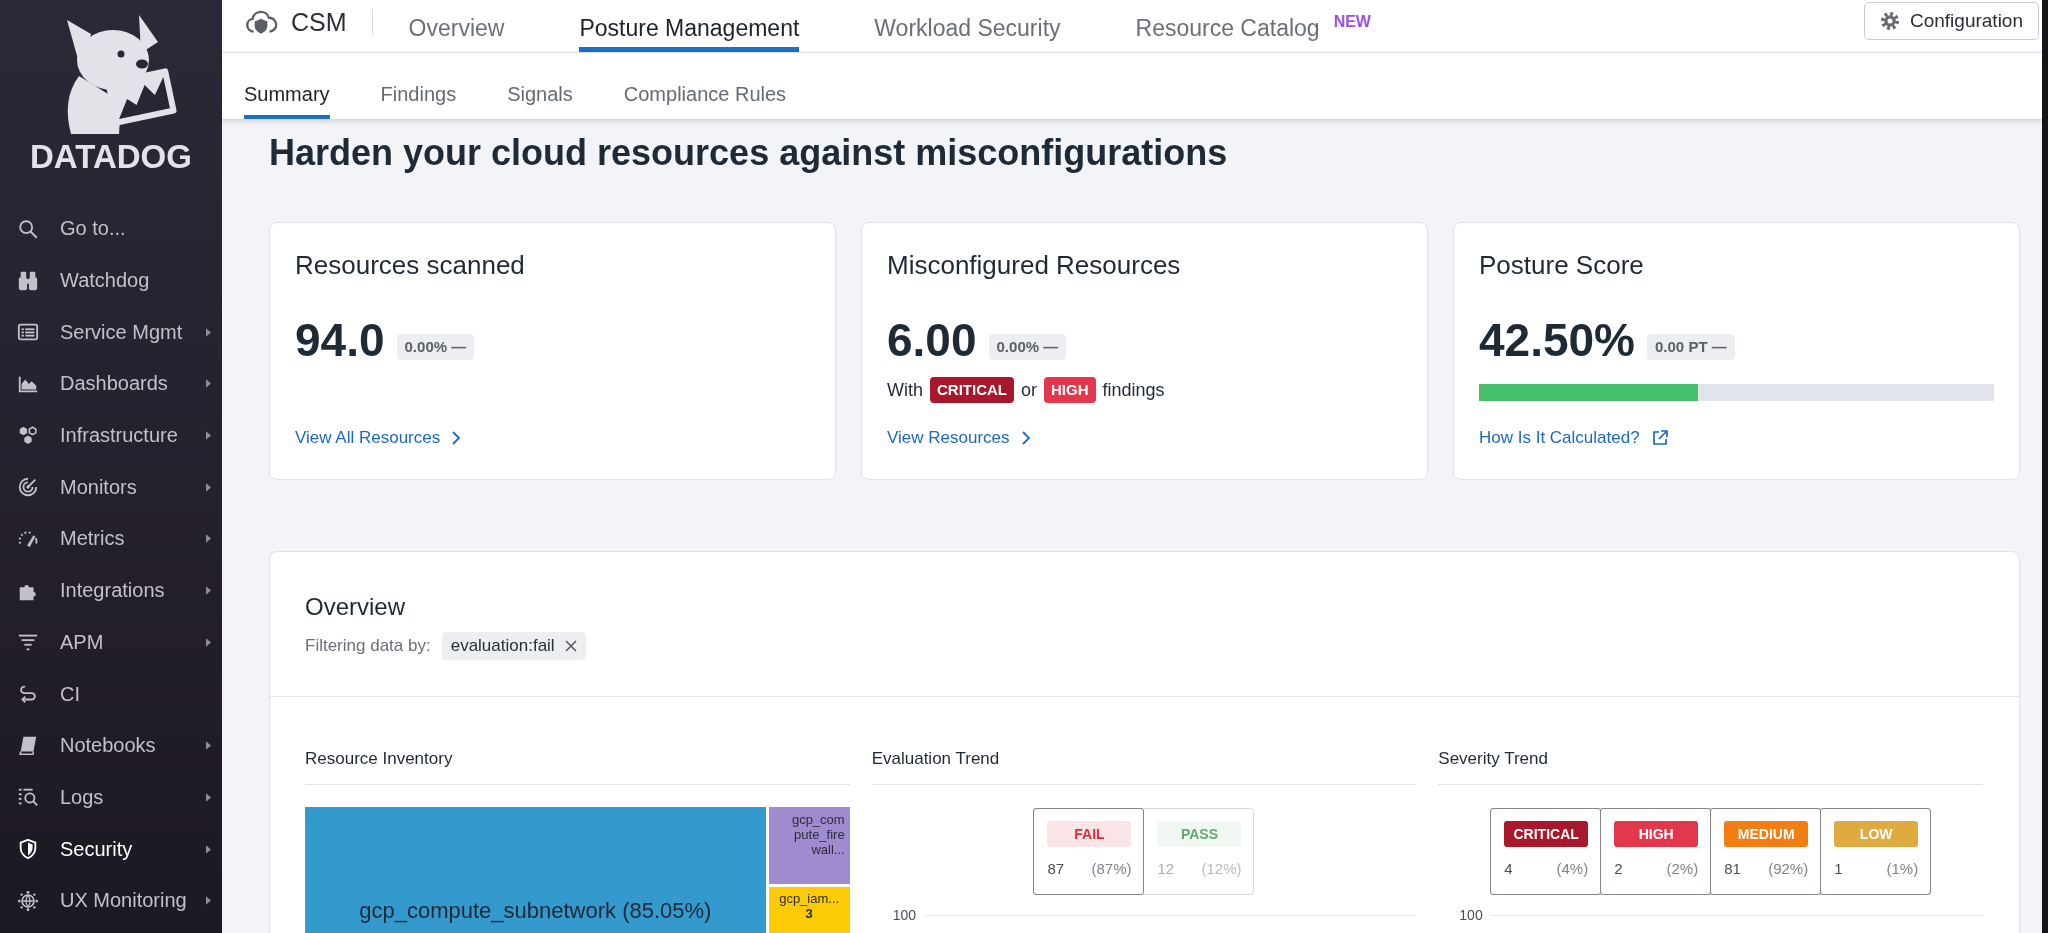  I want to click on legend-percent: (2%), so click(1682, 869).